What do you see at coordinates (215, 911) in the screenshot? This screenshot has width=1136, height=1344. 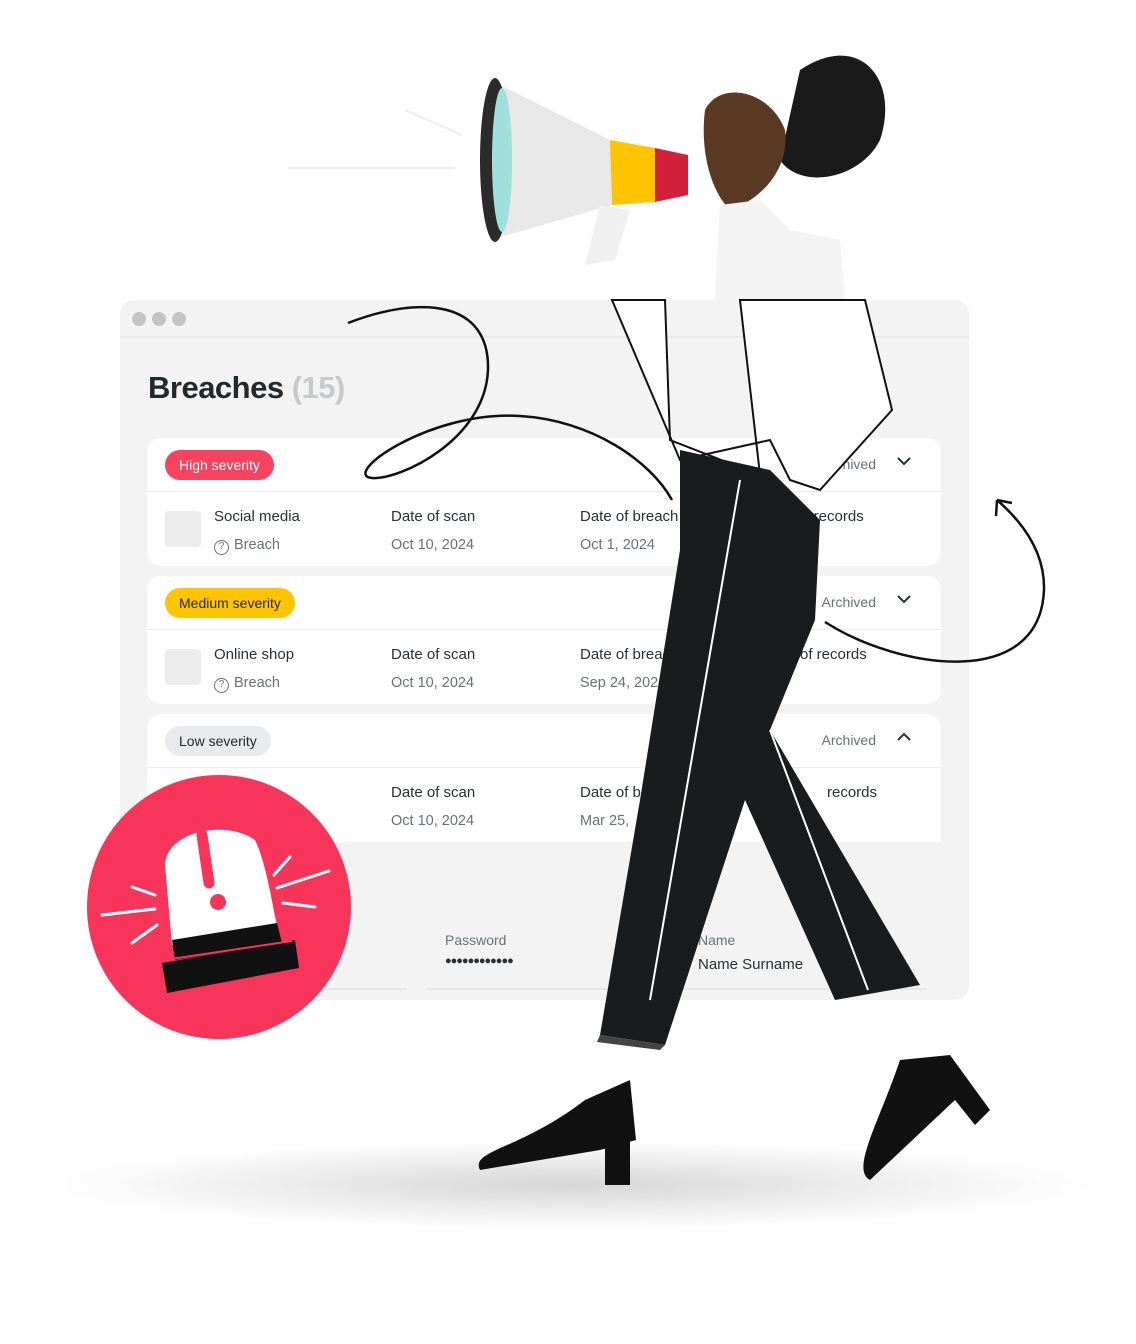 I see `alert-siren-icon` at bounding box center [215, 911].